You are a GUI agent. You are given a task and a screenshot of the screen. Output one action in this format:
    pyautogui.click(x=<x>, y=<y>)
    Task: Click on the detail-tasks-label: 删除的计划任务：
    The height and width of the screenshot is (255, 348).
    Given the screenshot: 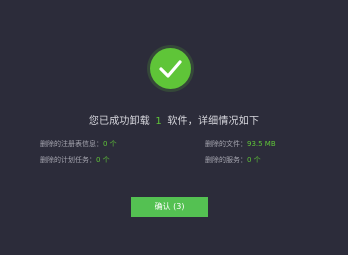 What is the action you would take?
    pyautogui.click(x=68, y=160)
    